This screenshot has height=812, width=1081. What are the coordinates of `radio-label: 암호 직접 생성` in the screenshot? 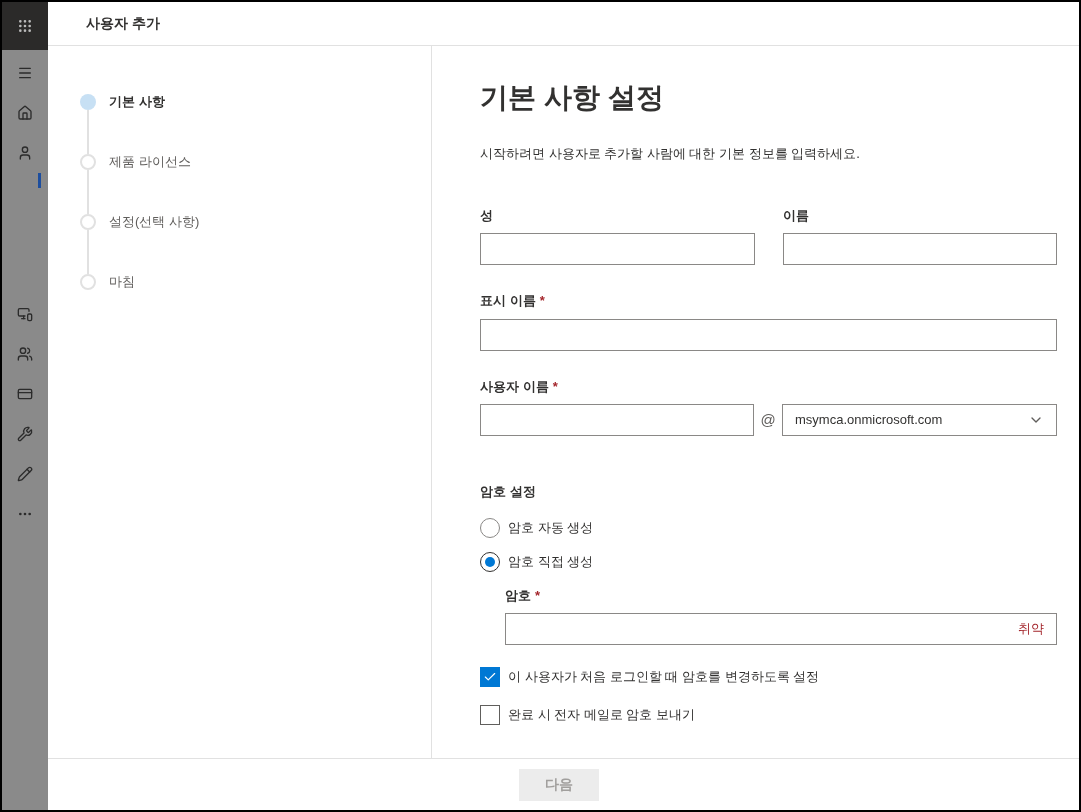 It's located at (551, 561).